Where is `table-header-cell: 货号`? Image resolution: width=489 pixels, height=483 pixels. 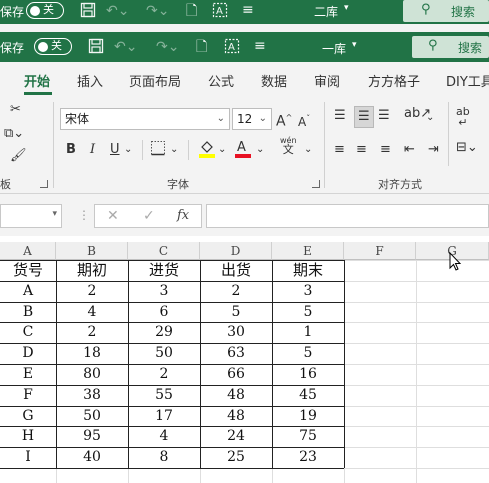
table-header-cell: 货号 is located at coordinates (28, 270).